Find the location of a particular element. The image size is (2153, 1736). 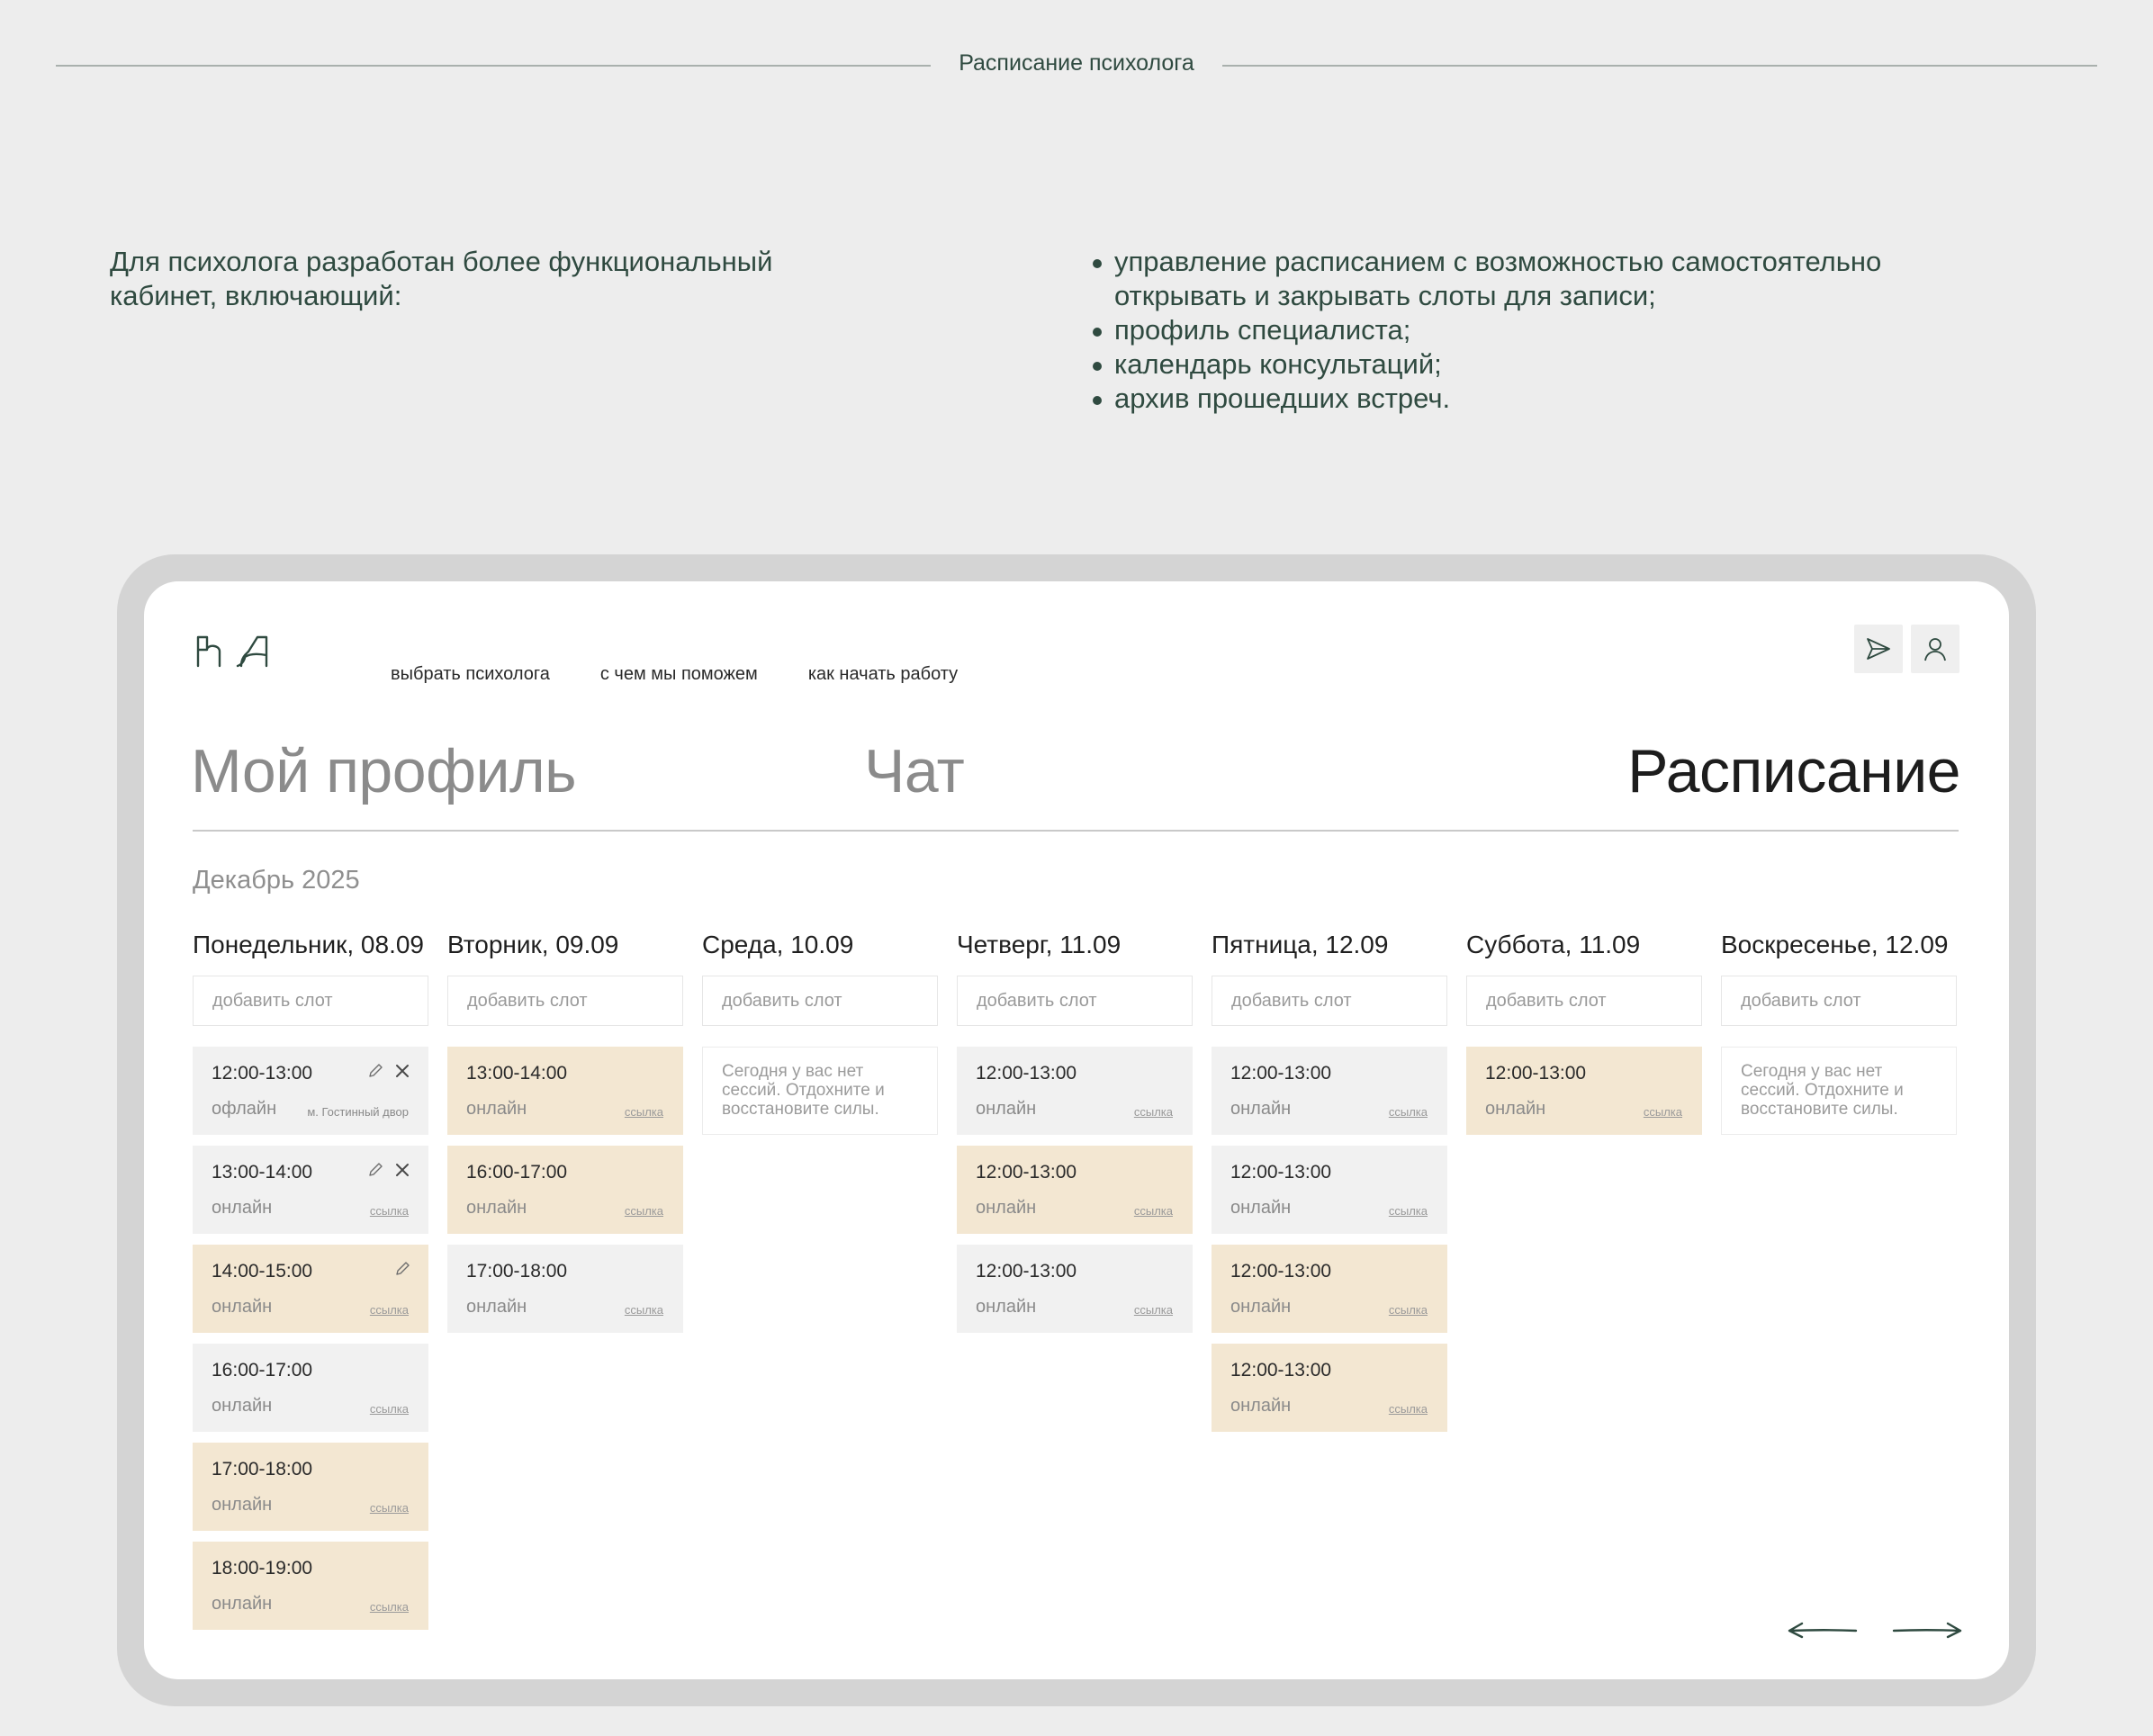

day-title: Суббота, 11.09 is located at coordinates (1553, 944).